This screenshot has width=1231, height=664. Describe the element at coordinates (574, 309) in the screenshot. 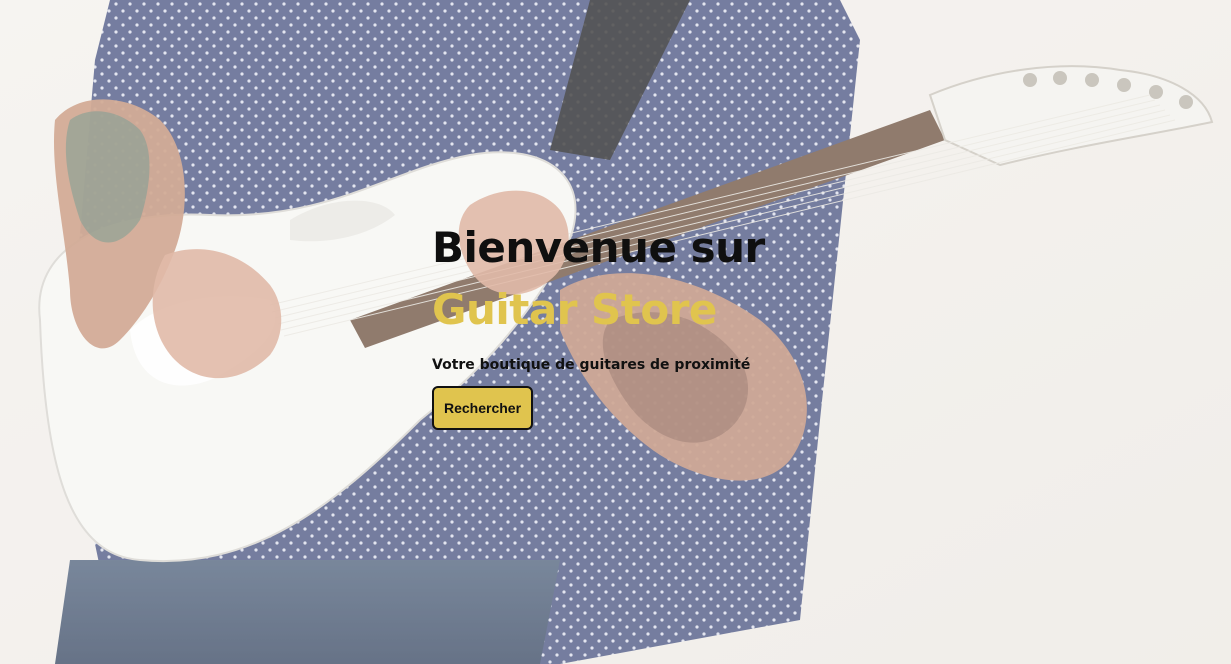

I see `hero-brand-name: Guitar Store` at that location.